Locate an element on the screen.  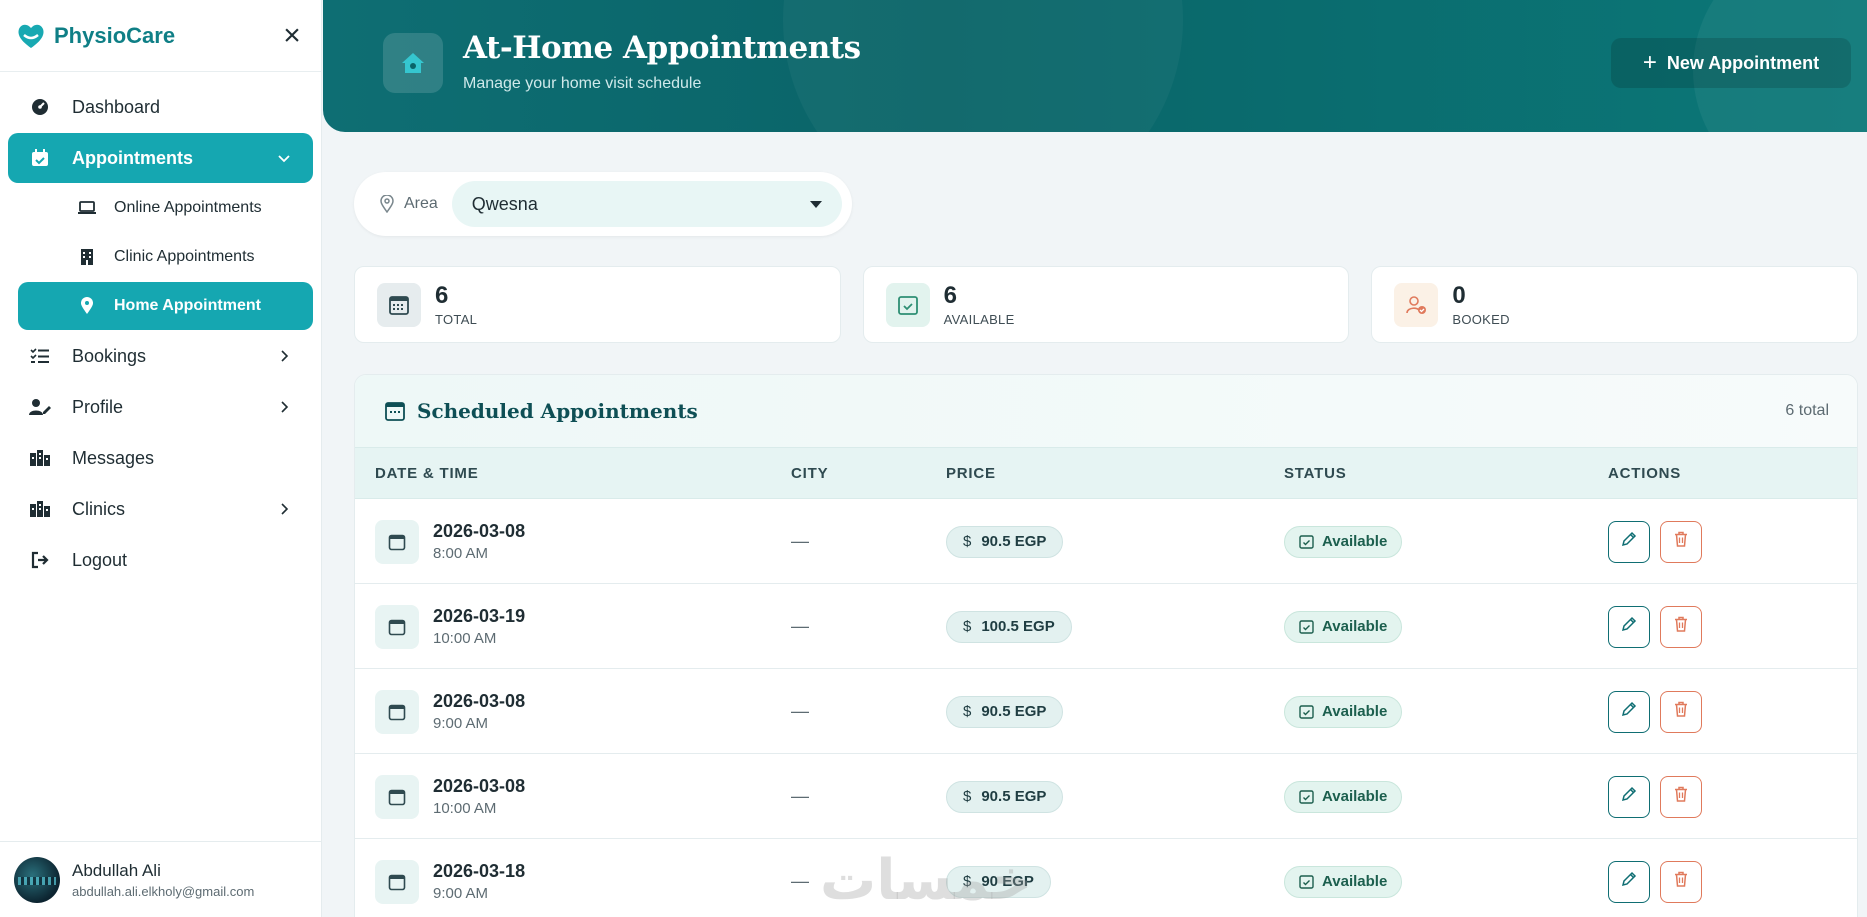
date-cell: 2026-03-08 9:00 AM is located at coordinates (450, 711).